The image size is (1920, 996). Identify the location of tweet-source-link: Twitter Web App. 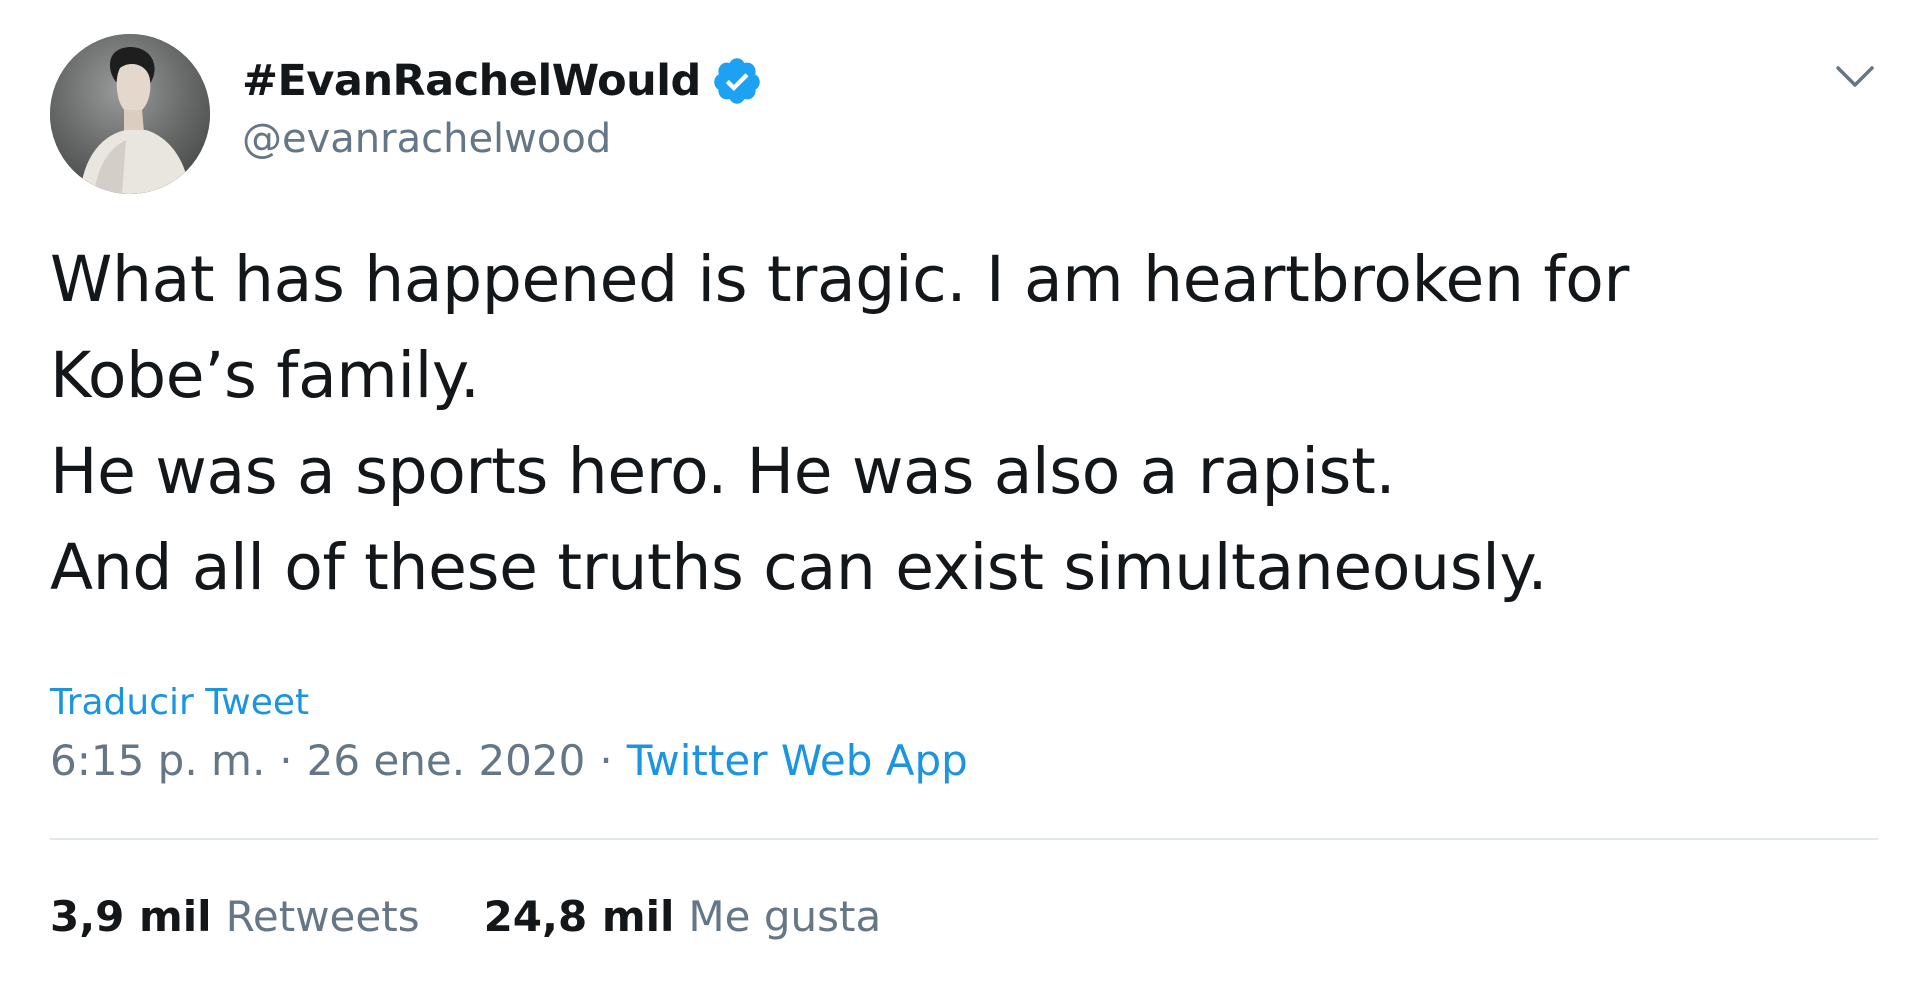
(797, 760).